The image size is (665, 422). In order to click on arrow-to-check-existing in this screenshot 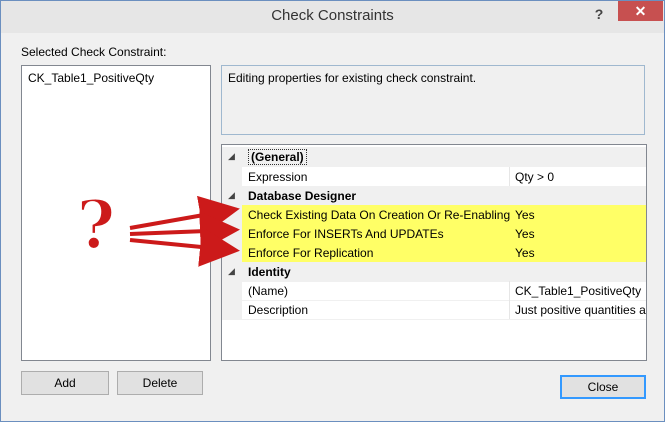, I will do `click(184, 215)`.